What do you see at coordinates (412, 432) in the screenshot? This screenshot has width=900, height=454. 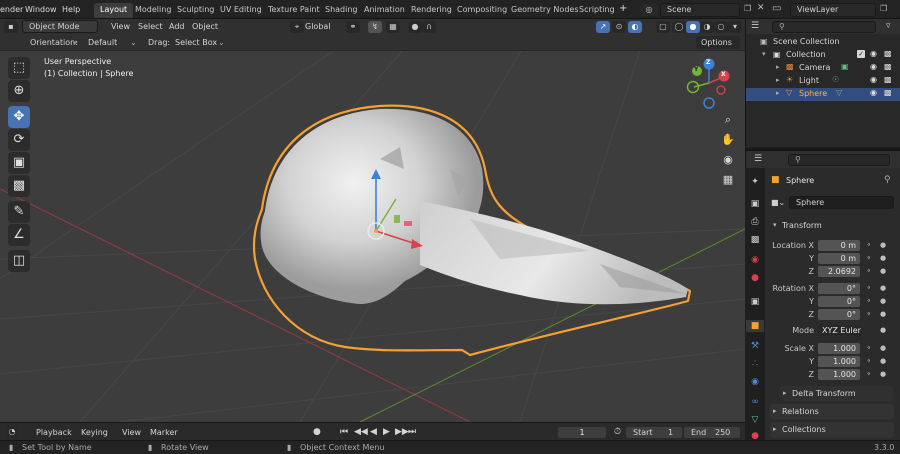 I see `jump-end-icon: ⏭` at bounding box center [412, 432].